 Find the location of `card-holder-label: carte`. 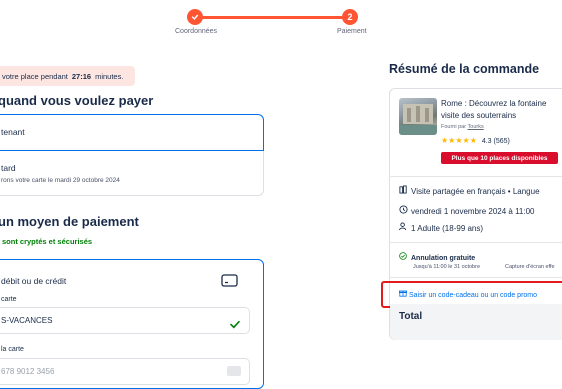

card-holder-label: carte is located at coordinates (9, 299).